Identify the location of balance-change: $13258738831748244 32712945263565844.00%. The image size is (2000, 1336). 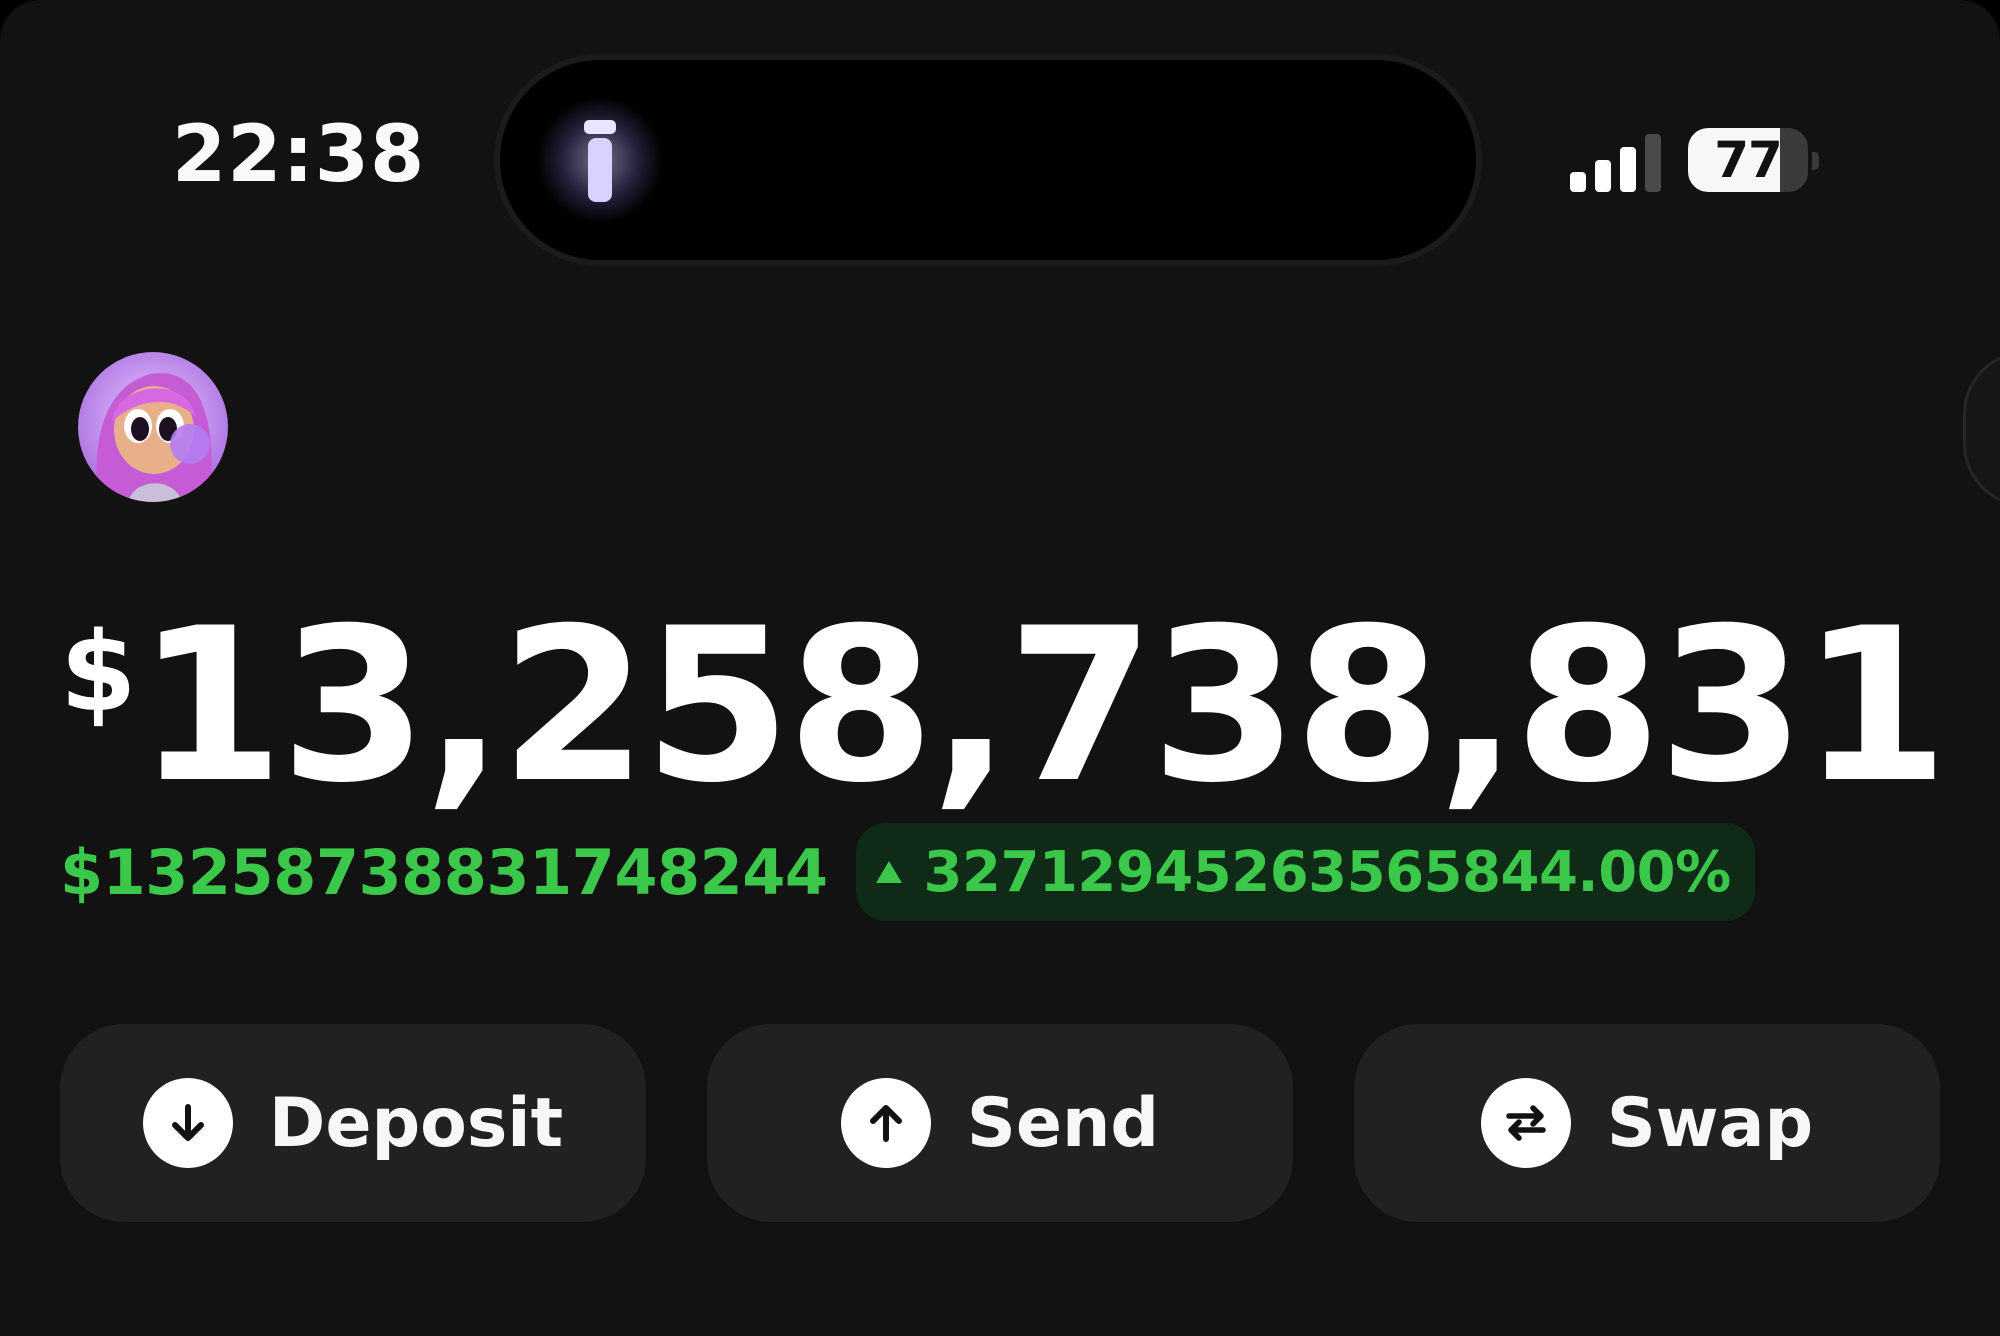
(907, 872).